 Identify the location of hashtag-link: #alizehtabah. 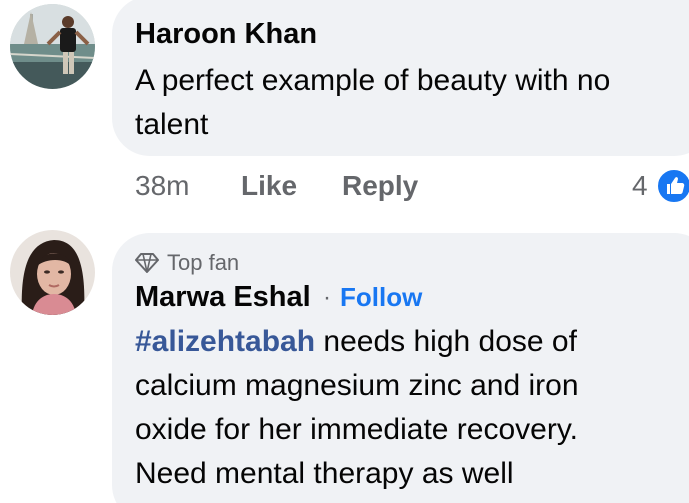
(225, 341).